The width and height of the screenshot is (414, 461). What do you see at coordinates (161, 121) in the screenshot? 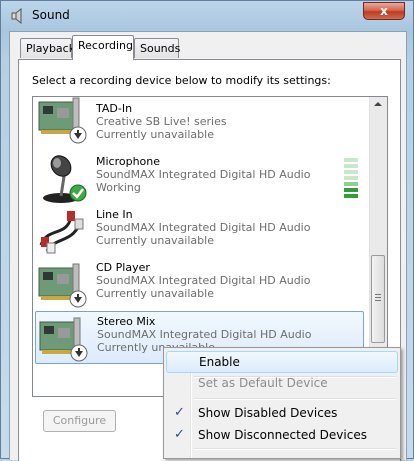
I see `device-description: Creative SB Live! series` at bounding box center [161, 121].